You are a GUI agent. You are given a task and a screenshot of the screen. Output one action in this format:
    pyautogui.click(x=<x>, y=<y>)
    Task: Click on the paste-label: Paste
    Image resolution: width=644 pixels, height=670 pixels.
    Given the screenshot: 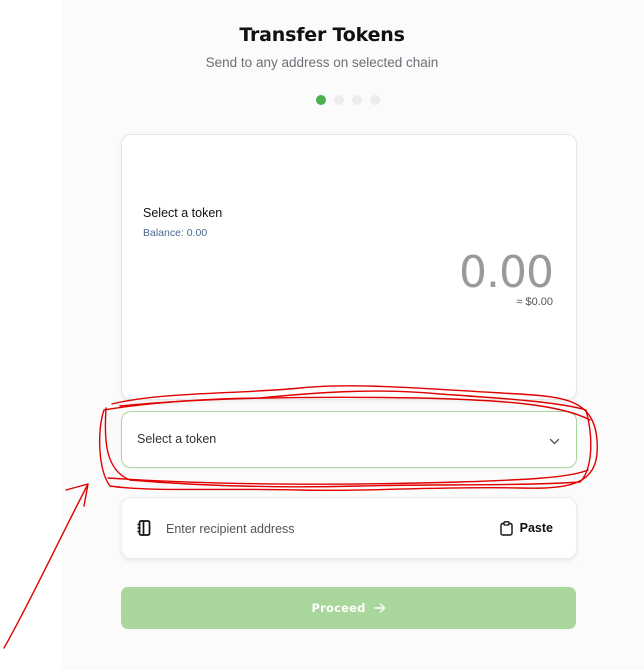 What is the action you would take?
    pyautogui.click(x=536, y=528)
    